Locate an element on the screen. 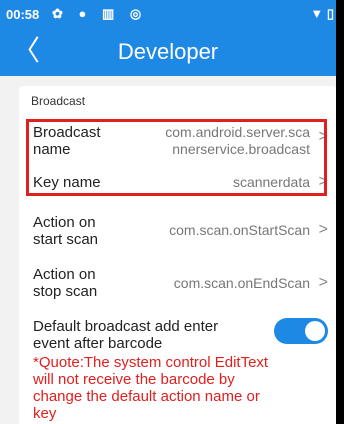  screen-edge is located at coordinates (340, 212).